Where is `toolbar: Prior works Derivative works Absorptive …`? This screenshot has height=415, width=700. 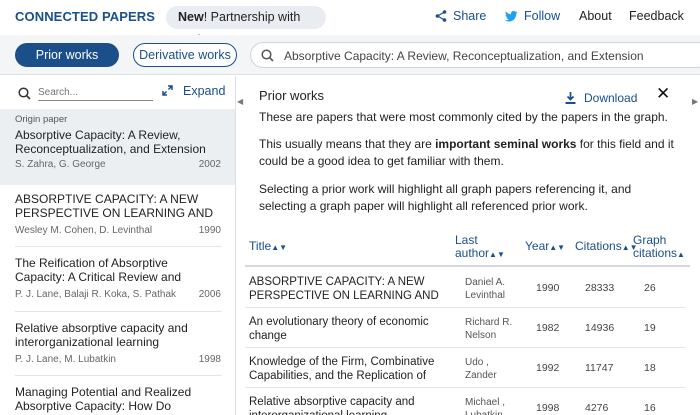 toolbar: Prior works Derivative works Absorptive … is located at coordinates (350, 55).